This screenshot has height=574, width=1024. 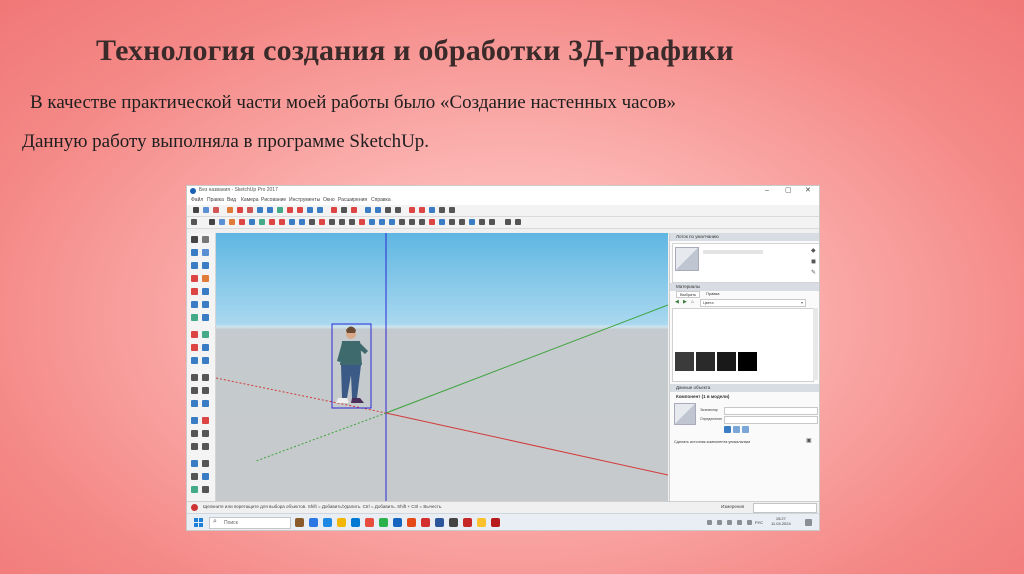 What do you see at coordinates (334, 210) in the screenshot?
I see `tape-tool-icon` at bounding box center [334, 210].